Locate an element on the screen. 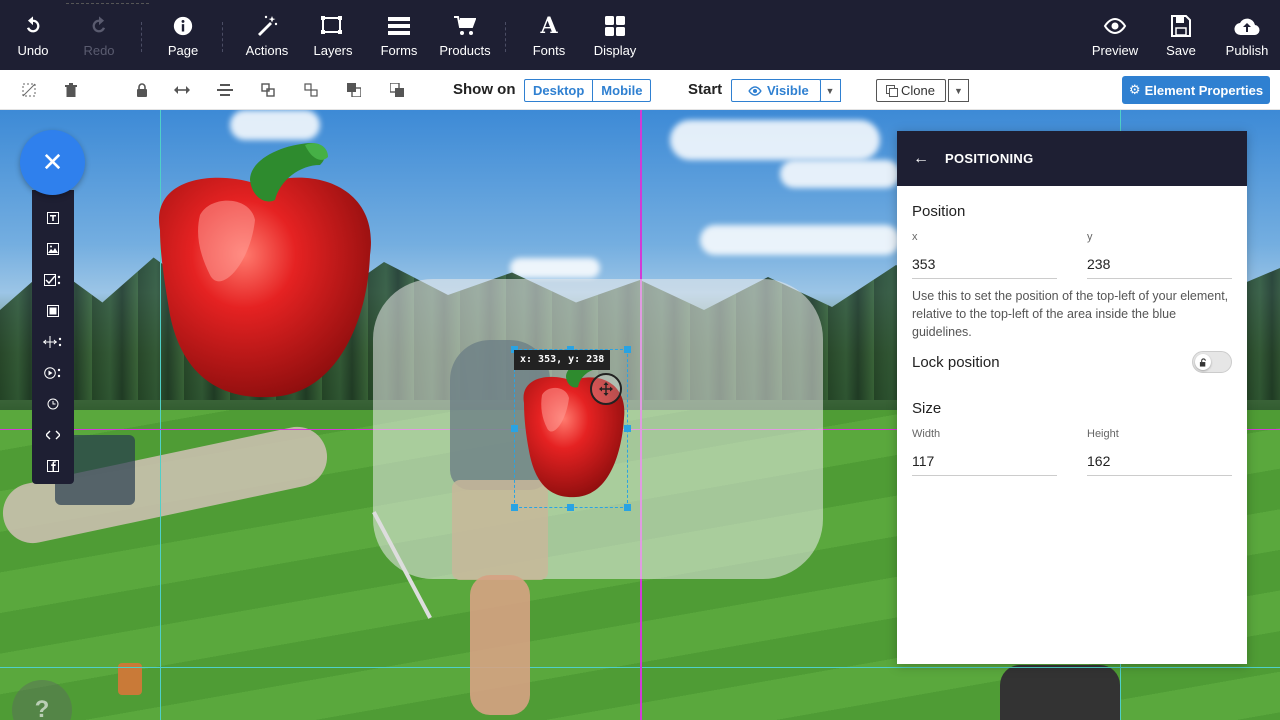 The image size is (1280, 720). layers-icon is located at coordinates (333, 26).